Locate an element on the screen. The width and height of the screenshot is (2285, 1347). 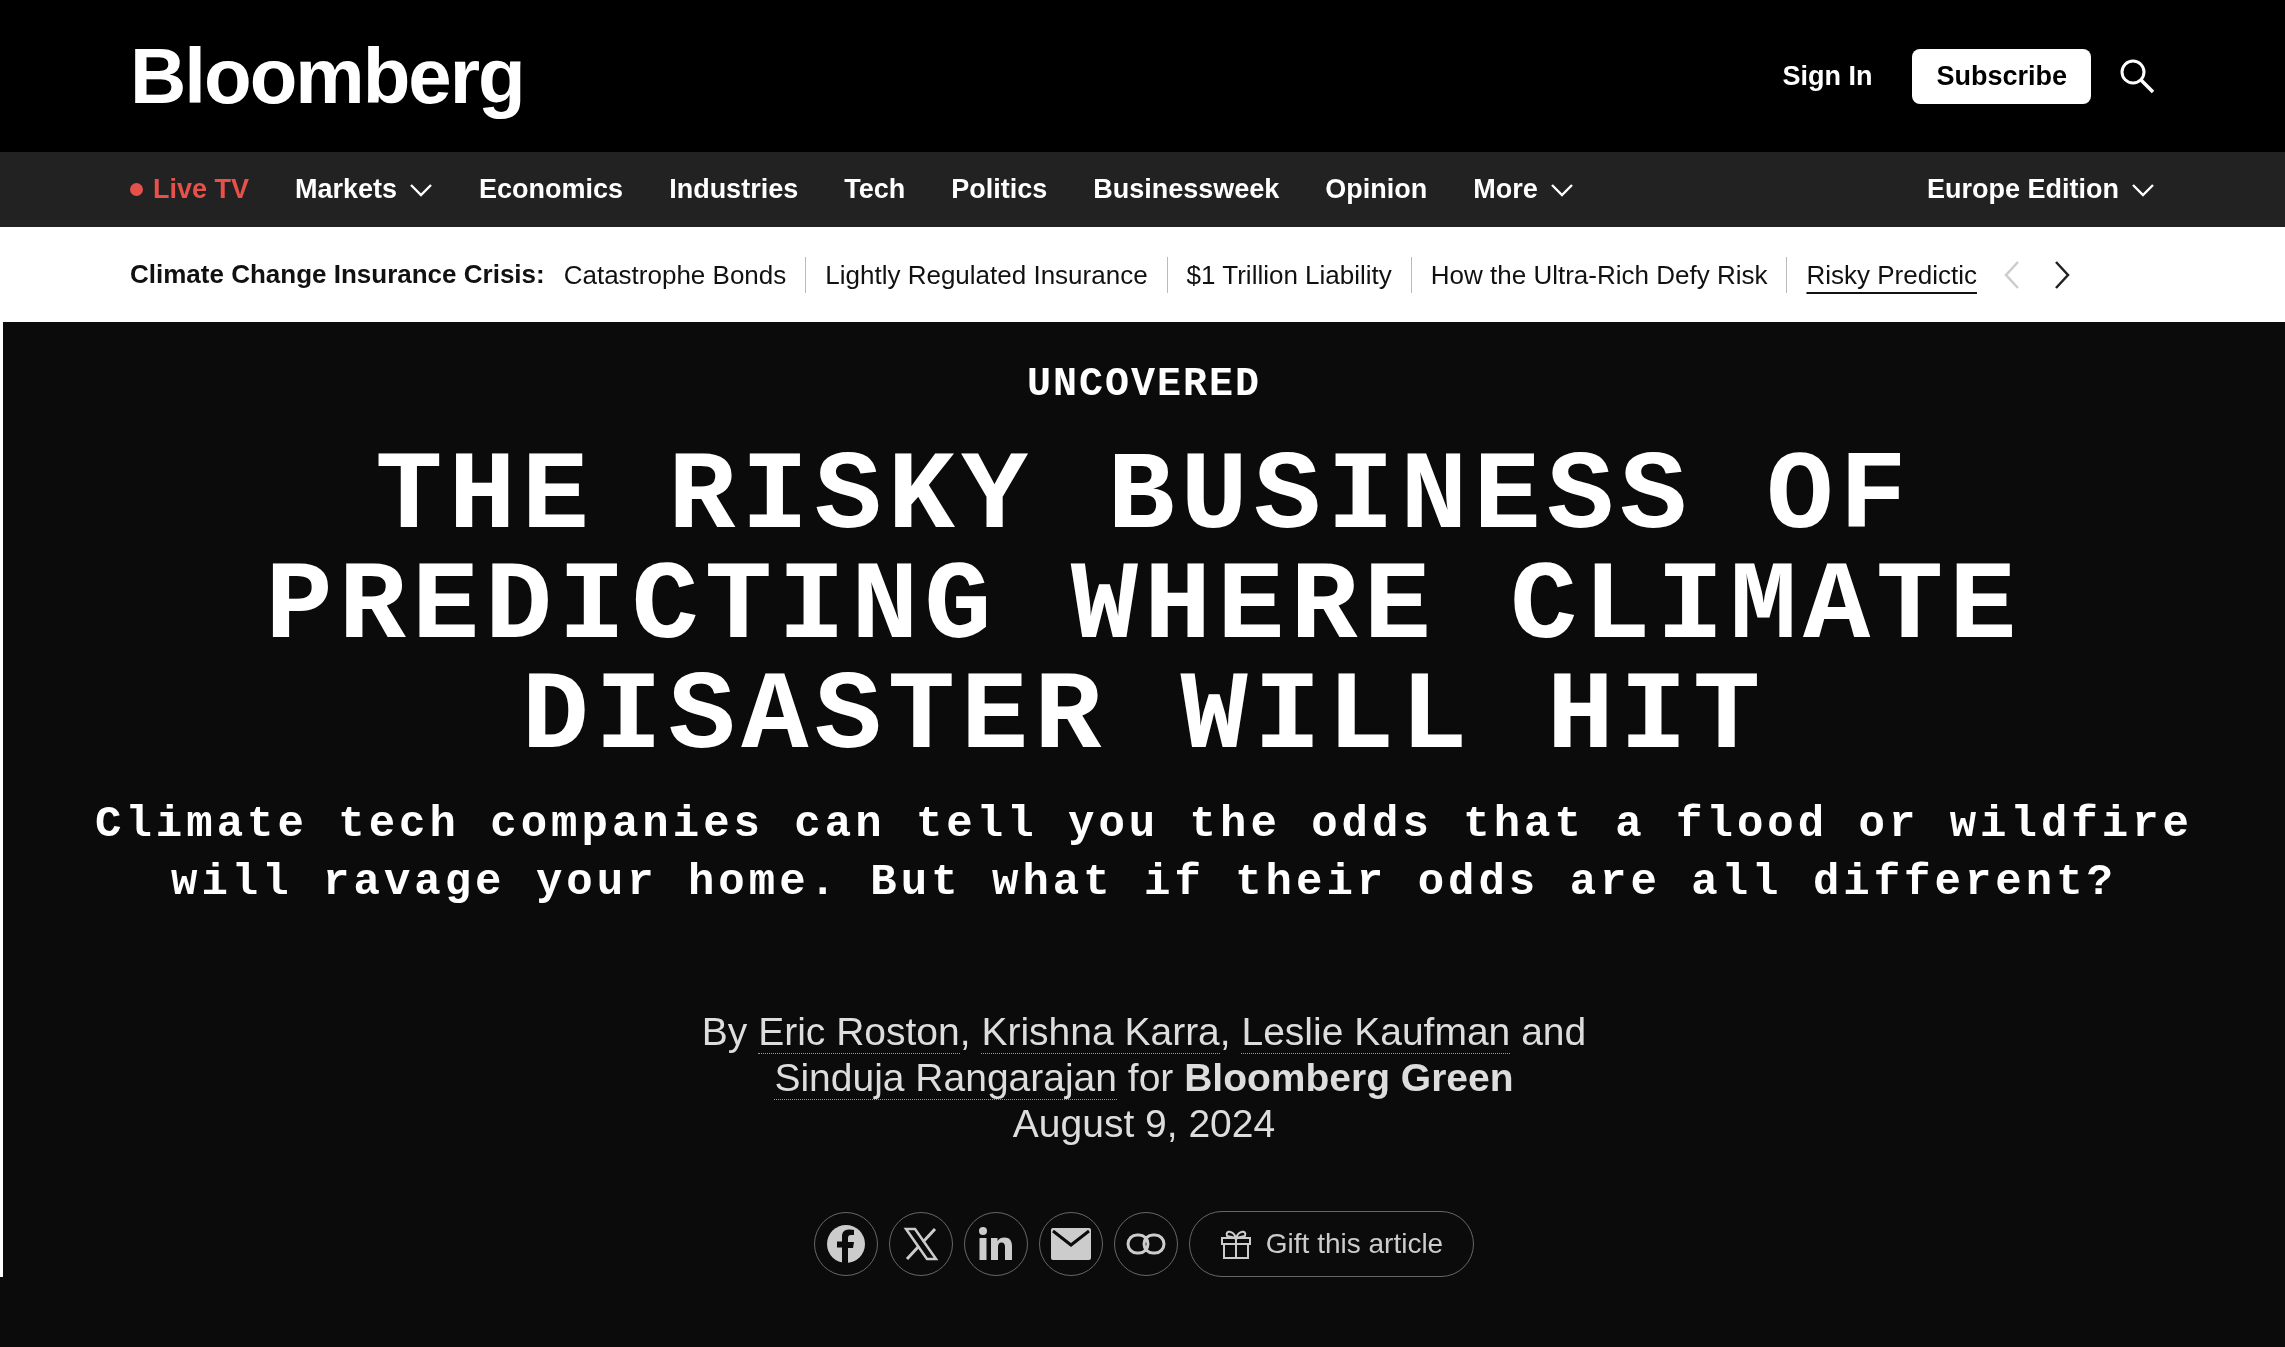
topic-label: Climate Change Insurance Crisis: is located at coordinates (337, 274).